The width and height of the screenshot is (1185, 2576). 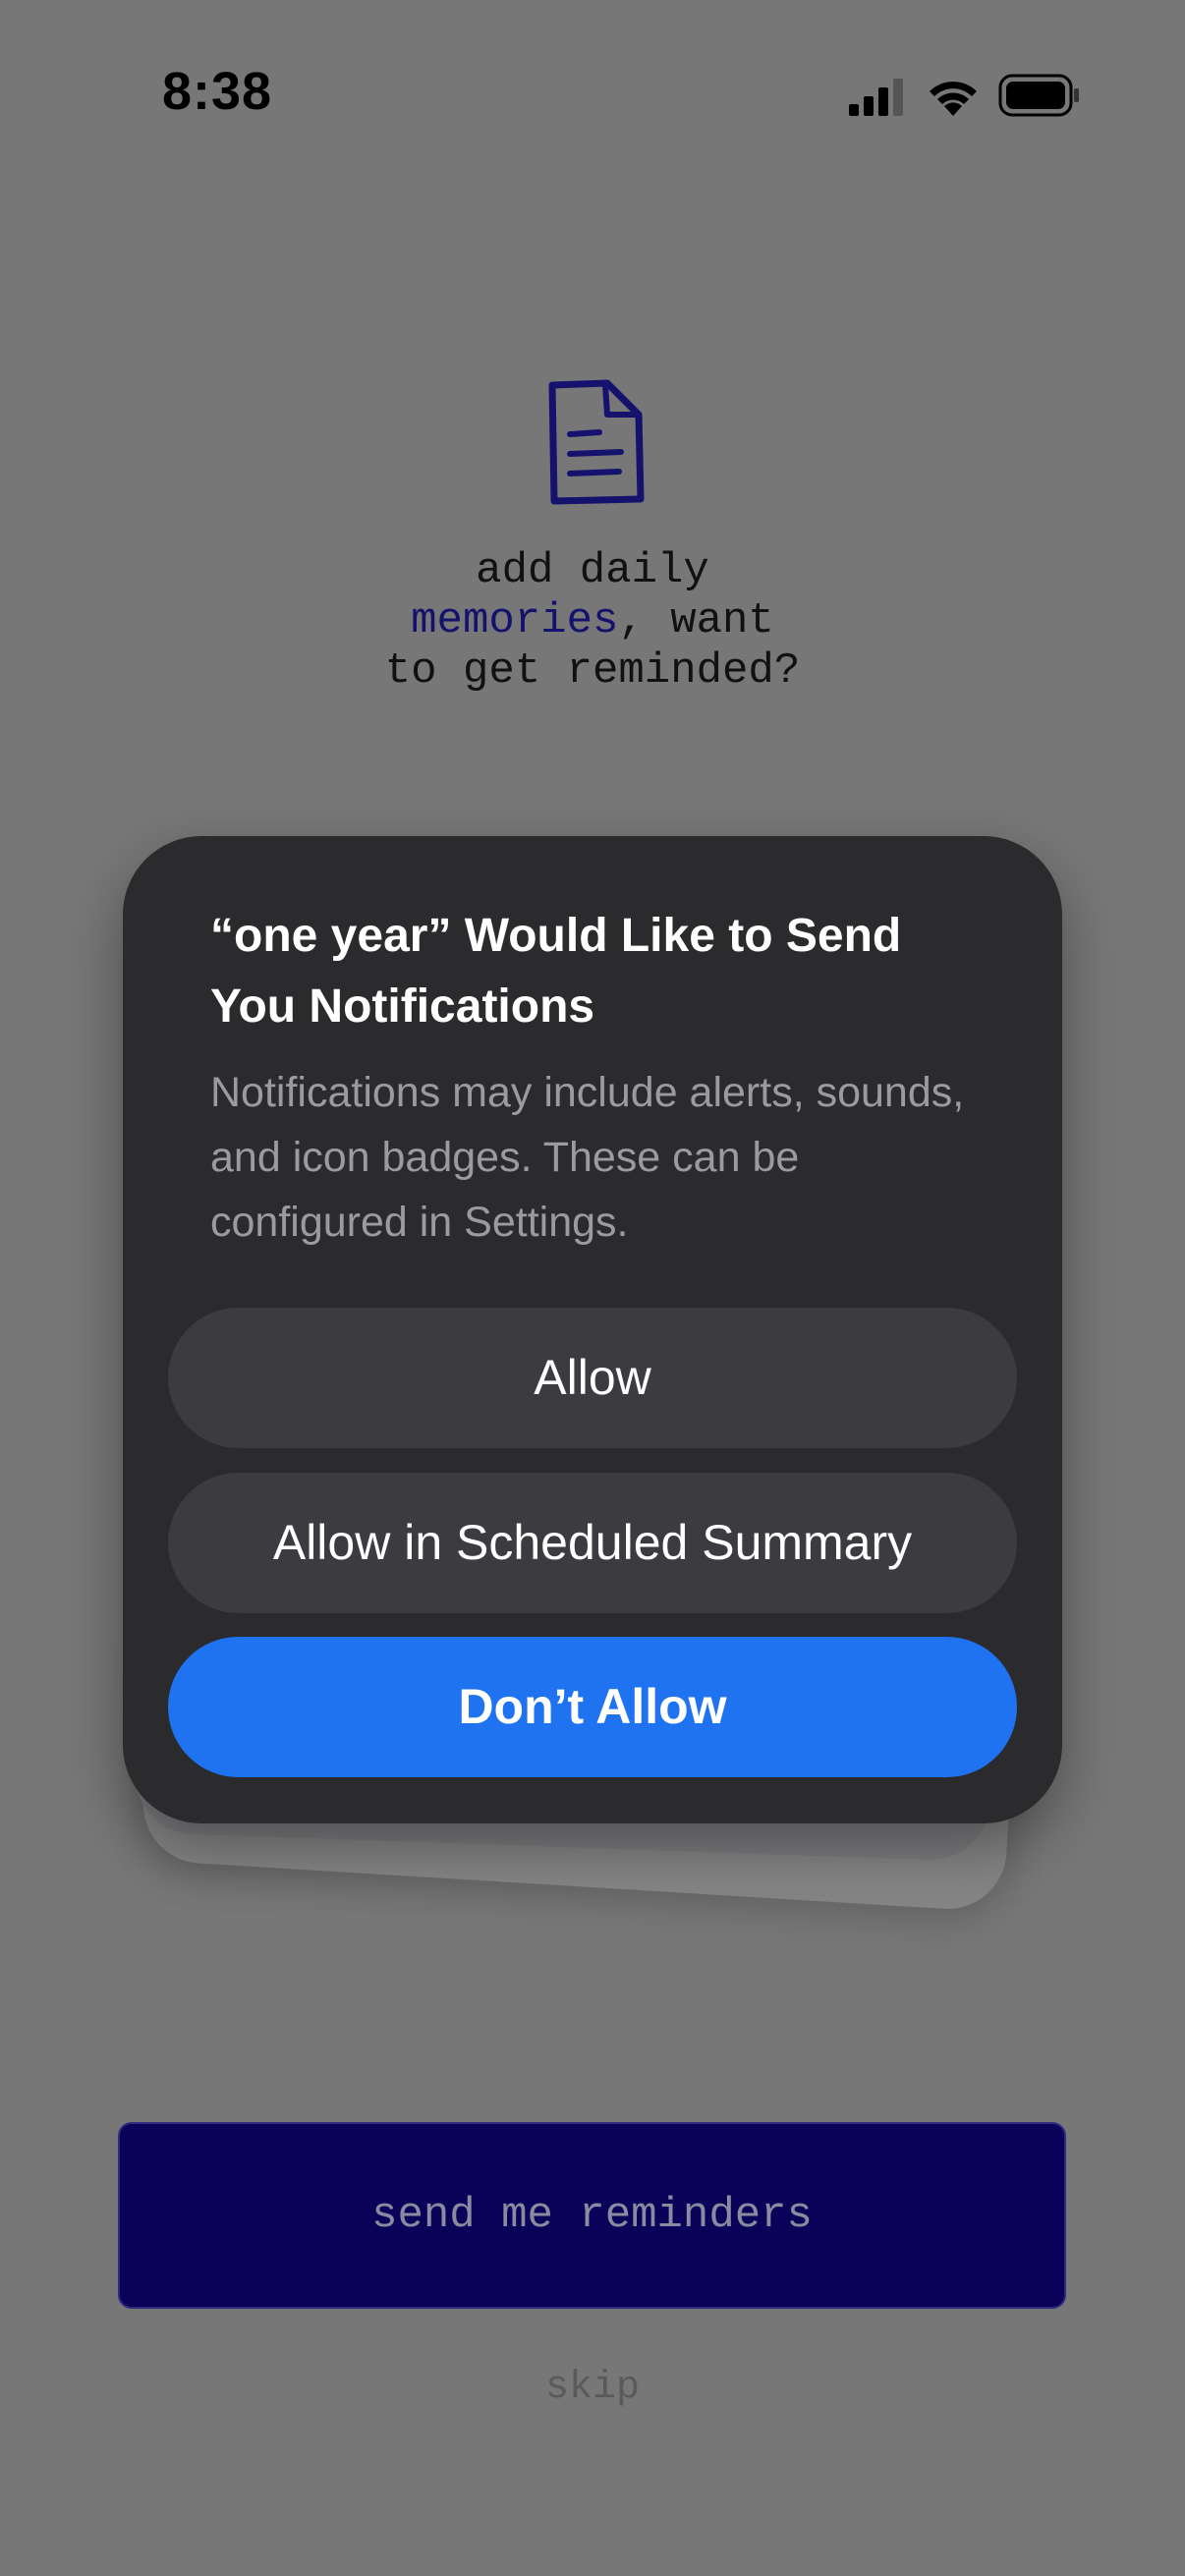 I want to click on dont-allow-button: Don’t Allow, so click(x=592, y=1707).